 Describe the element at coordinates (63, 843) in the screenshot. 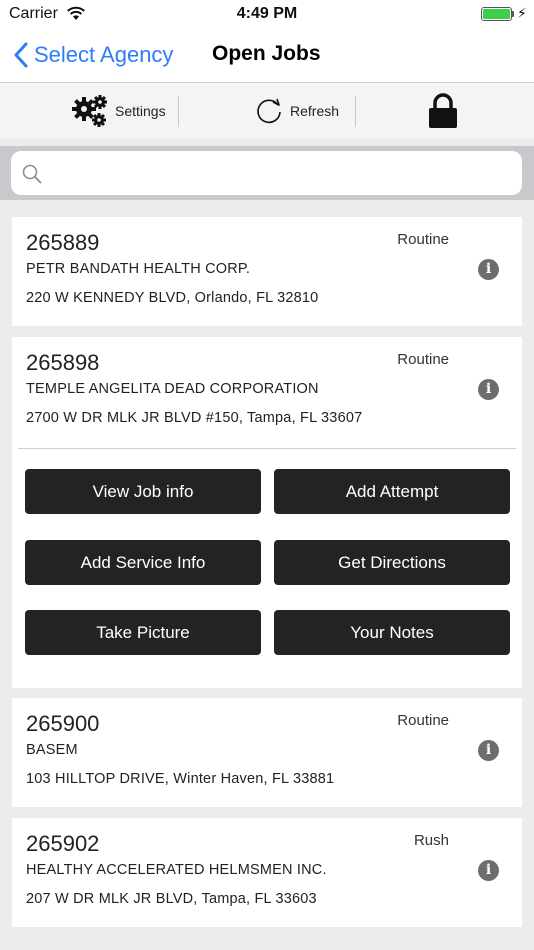

I see `job-number: 265902` at that location.